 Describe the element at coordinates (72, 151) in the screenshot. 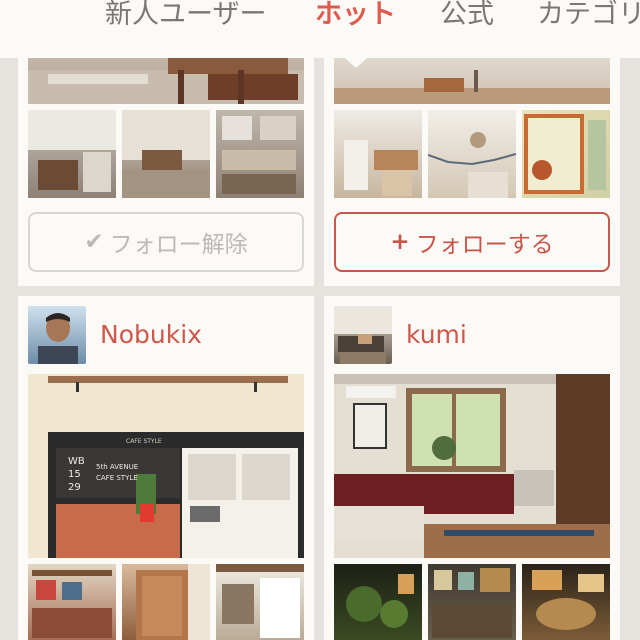

I see `kitchen-graphic` at that location.